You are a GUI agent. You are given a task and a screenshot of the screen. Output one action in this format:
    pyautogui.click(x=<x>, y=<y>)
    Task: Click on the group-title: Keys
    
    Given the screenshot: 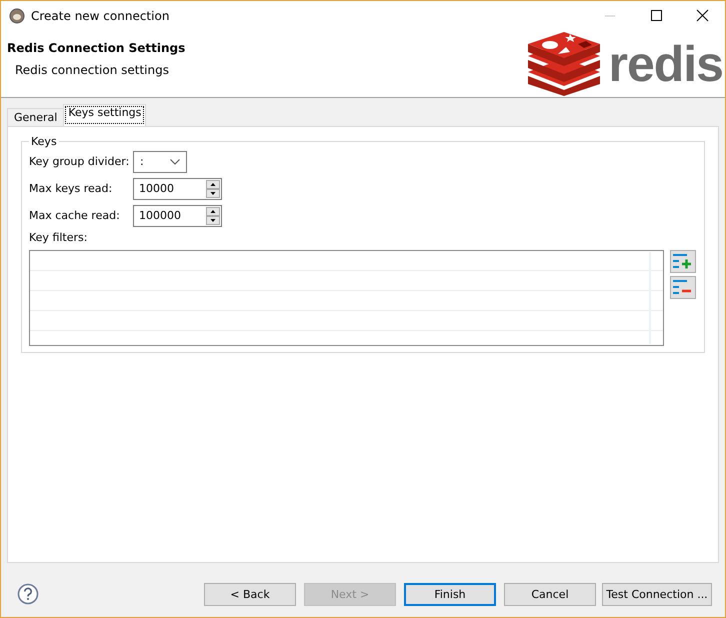 What is the action you would take?
    pyautogui.click(x=44, y=141)
    